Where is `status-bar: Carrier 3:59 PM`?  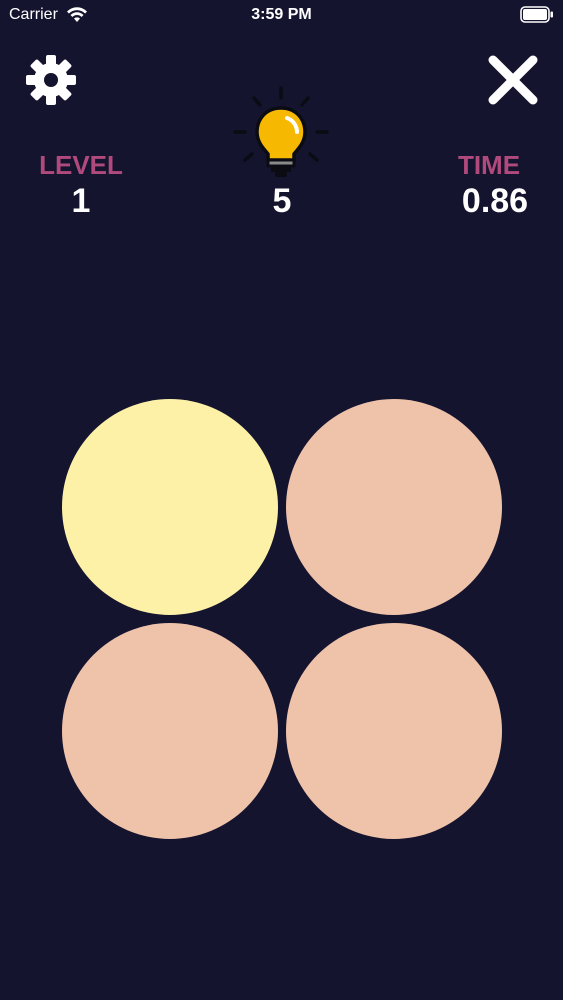 status-bar: Carrier 3:59 PM is located at coordinates (281, 15).